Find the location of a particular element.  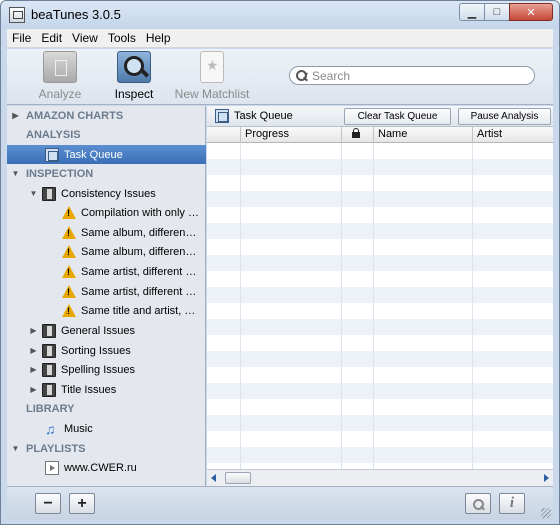

sidebar-item-task-queue: Task Queue is located at coordinates (106, 154).